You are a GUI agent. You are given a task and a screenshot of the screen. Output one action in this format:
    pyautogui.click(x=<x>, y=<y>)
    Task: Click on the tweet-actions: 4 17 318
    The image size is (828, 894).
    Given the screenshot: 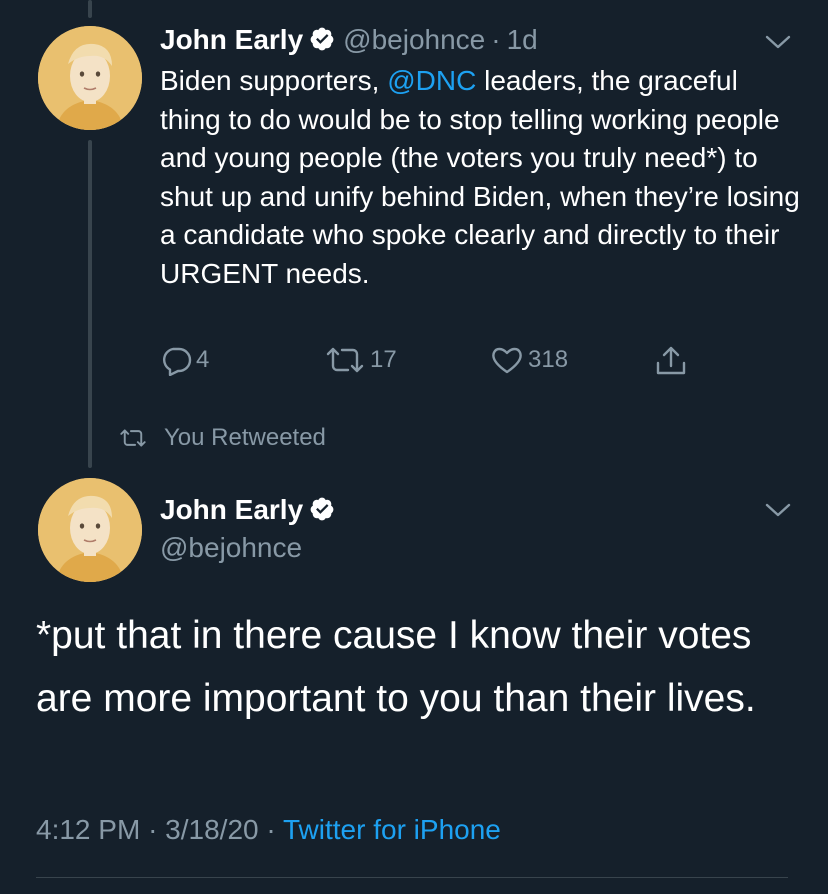 What is the action you would take?
    pyautogui.click(x=440, y=361)
    